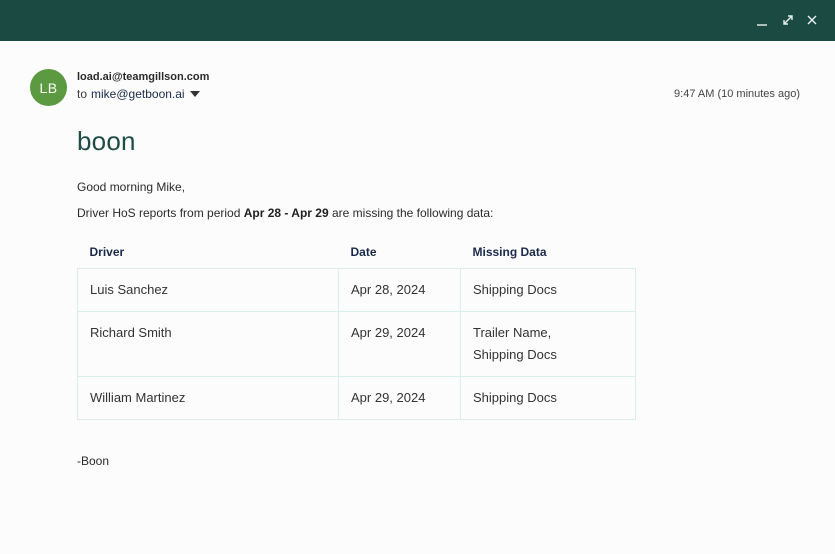 The width and height of the screenshot is (835, 554). I want to click on recipient-line: to mike@getboon.ai, so click(138, 94).